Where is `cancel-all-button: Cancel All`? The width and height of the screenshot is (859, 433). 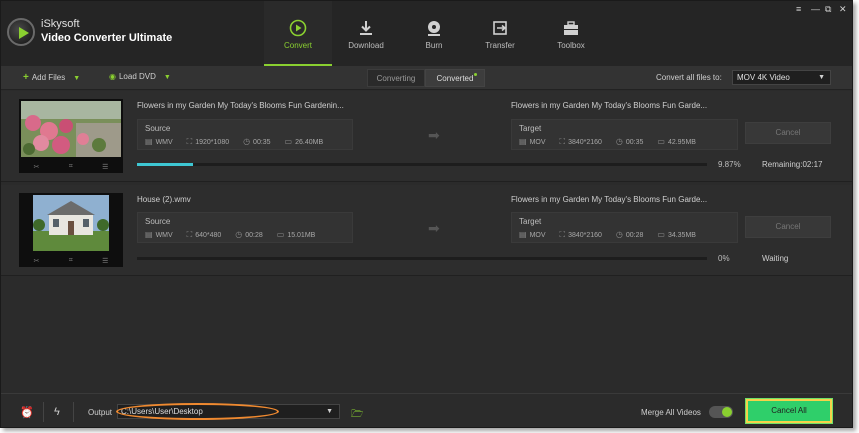
cancel-all-button: Cancel All is located at coordinates (789, 411).